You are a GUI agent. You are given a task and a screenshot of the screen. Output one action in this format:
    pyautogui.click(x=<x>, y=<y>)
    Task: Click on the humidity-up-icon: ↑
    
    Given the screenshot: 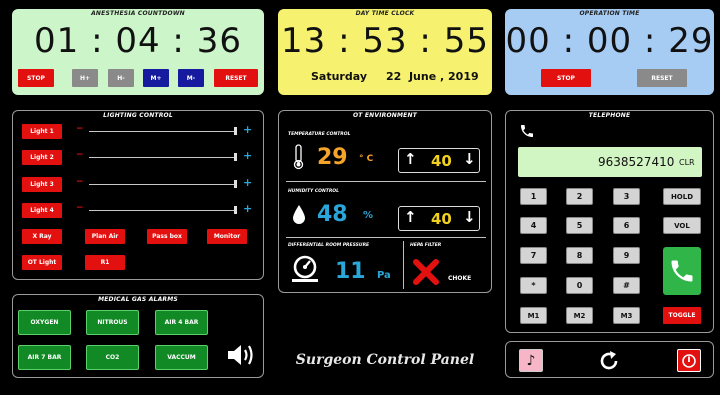 What is the action you would take?
    pyautogui.click(x=410, y=217)
    